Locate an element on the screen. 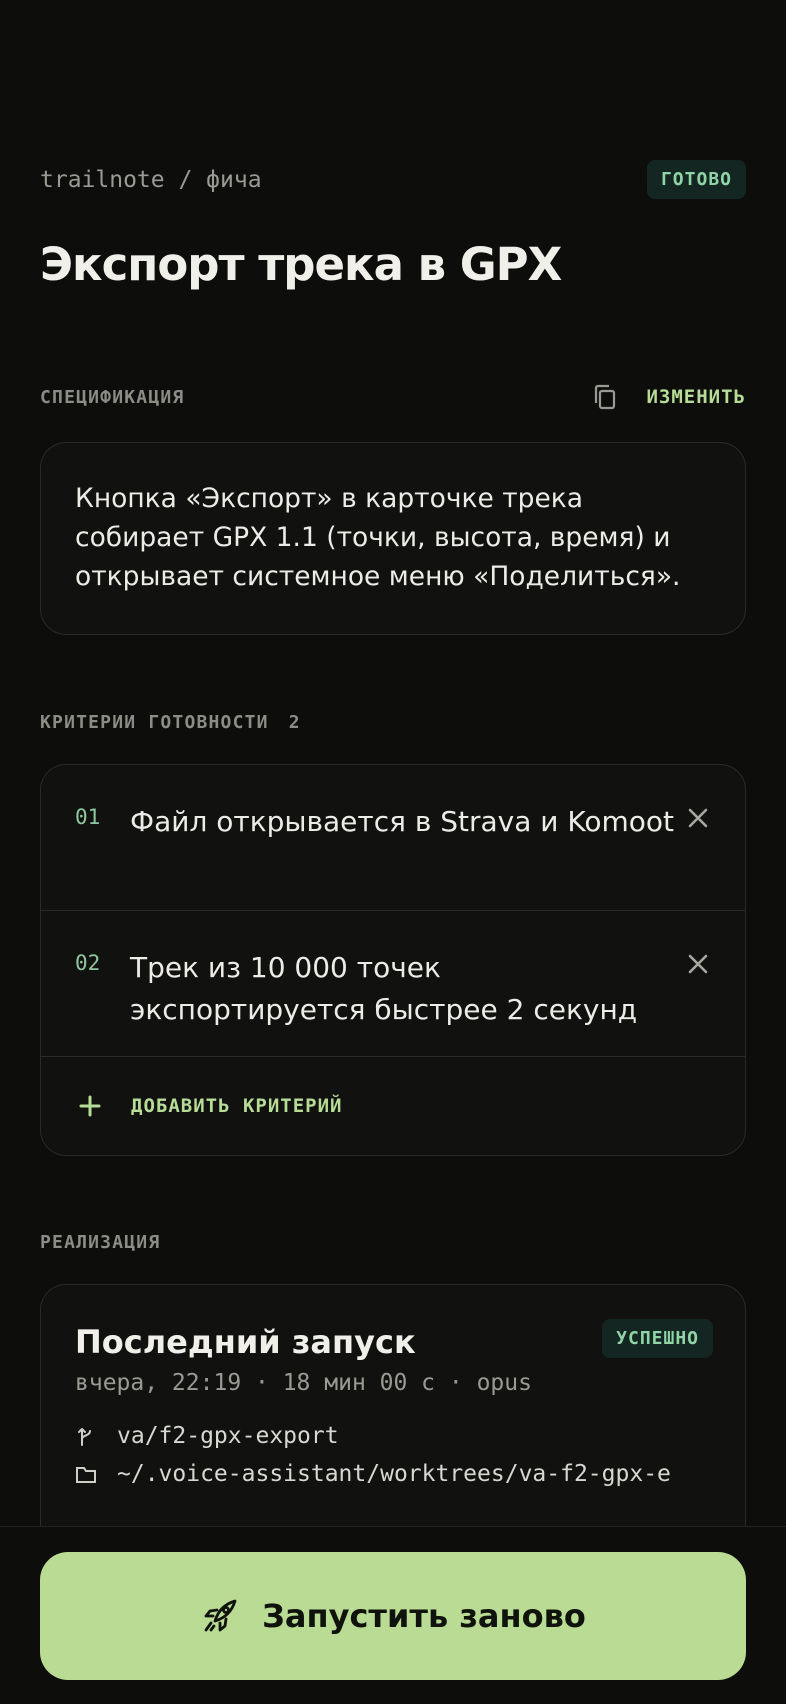 The height and width of the screenshot is (1704, 786). plus-icon is located at coordinates (90, 1106).